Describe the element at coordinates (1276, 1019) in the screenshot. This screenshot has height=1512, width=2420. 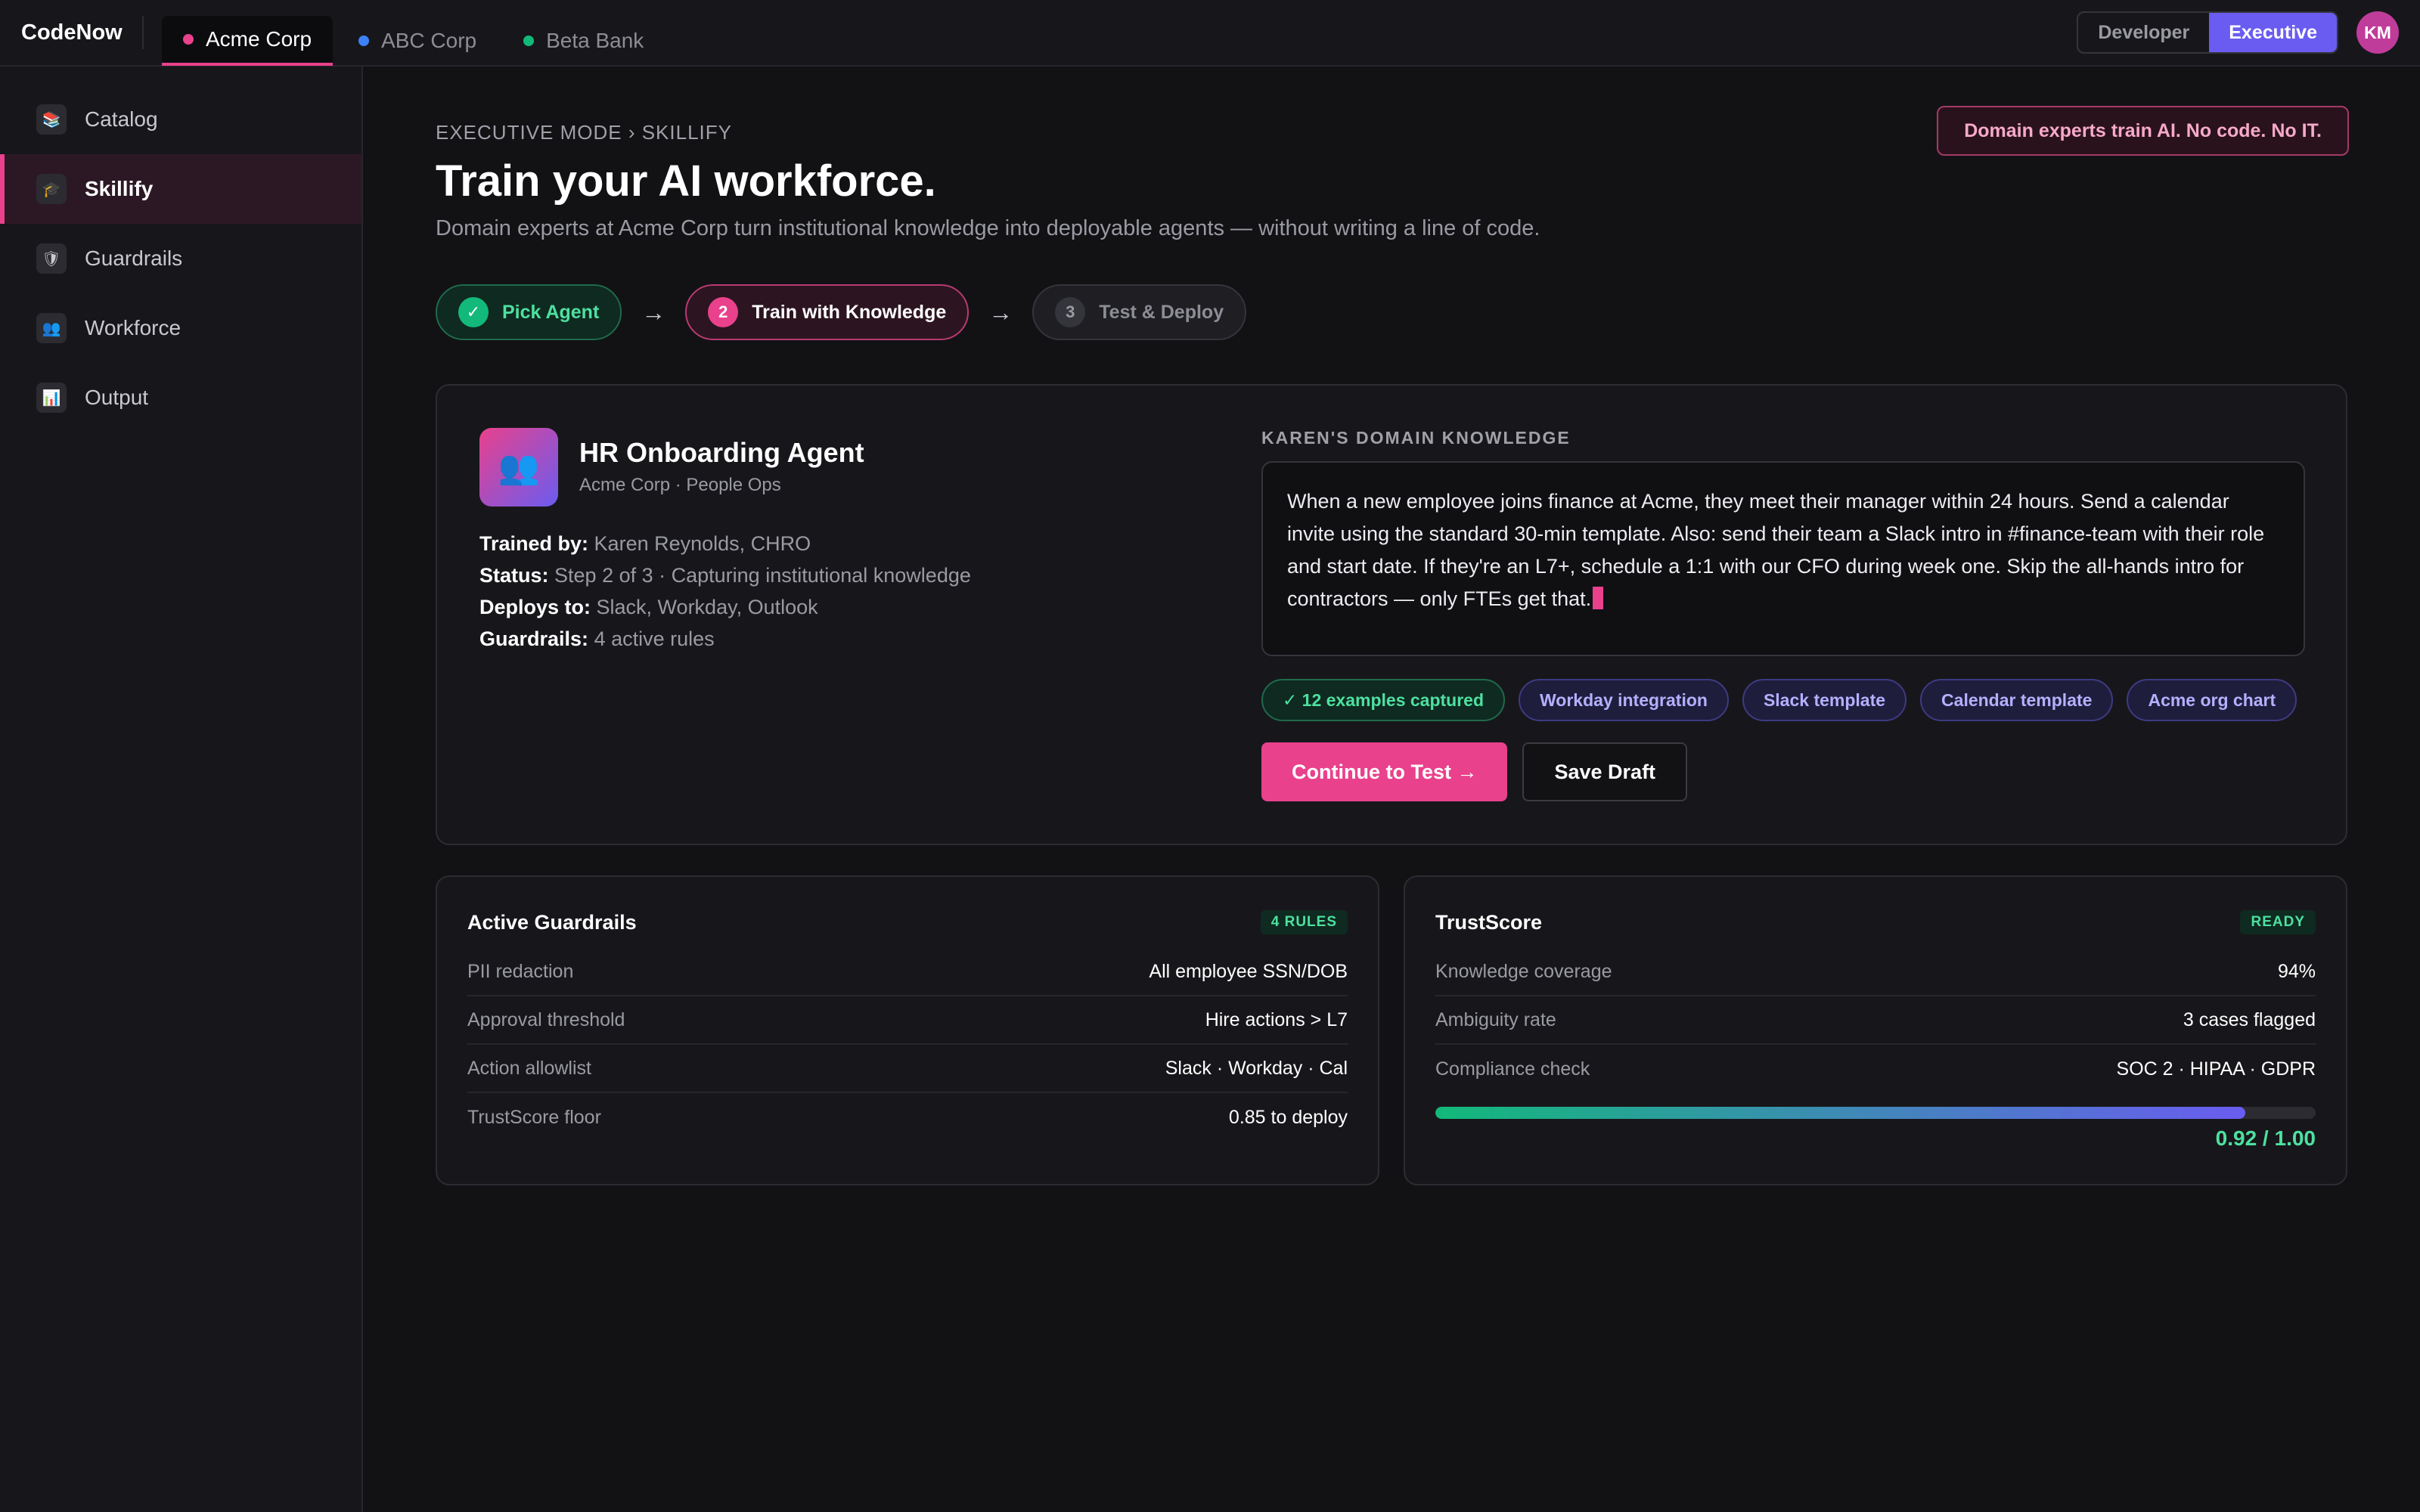
I see `row-value: Hire actions > L7` at that location.